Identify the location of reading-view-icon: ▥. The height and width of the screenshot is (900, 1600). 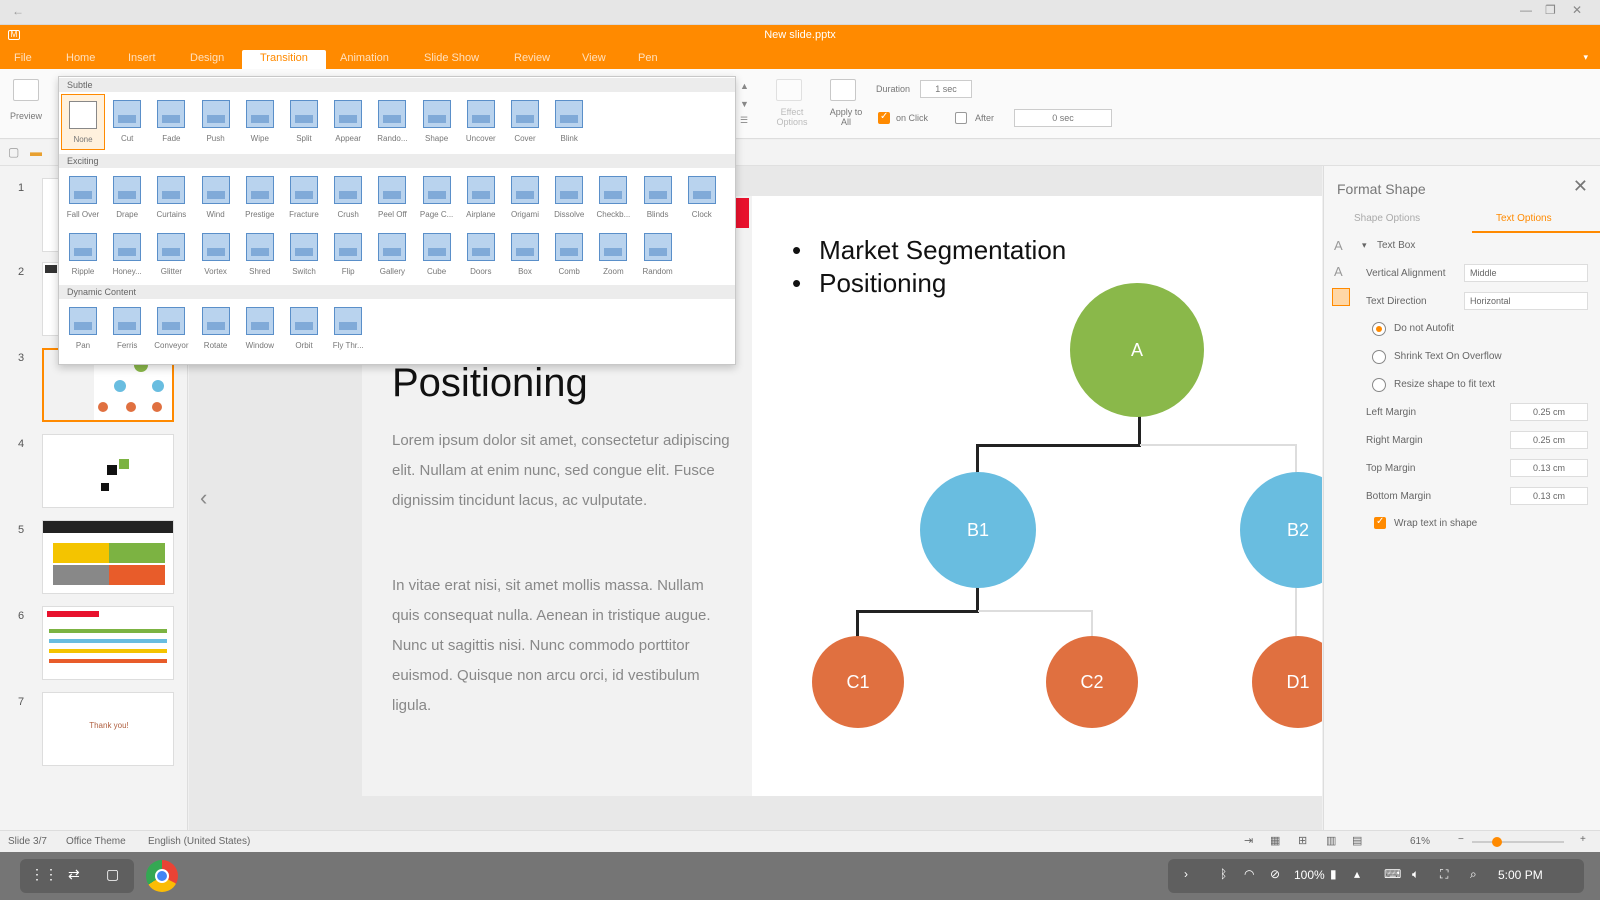
(1331, 840).